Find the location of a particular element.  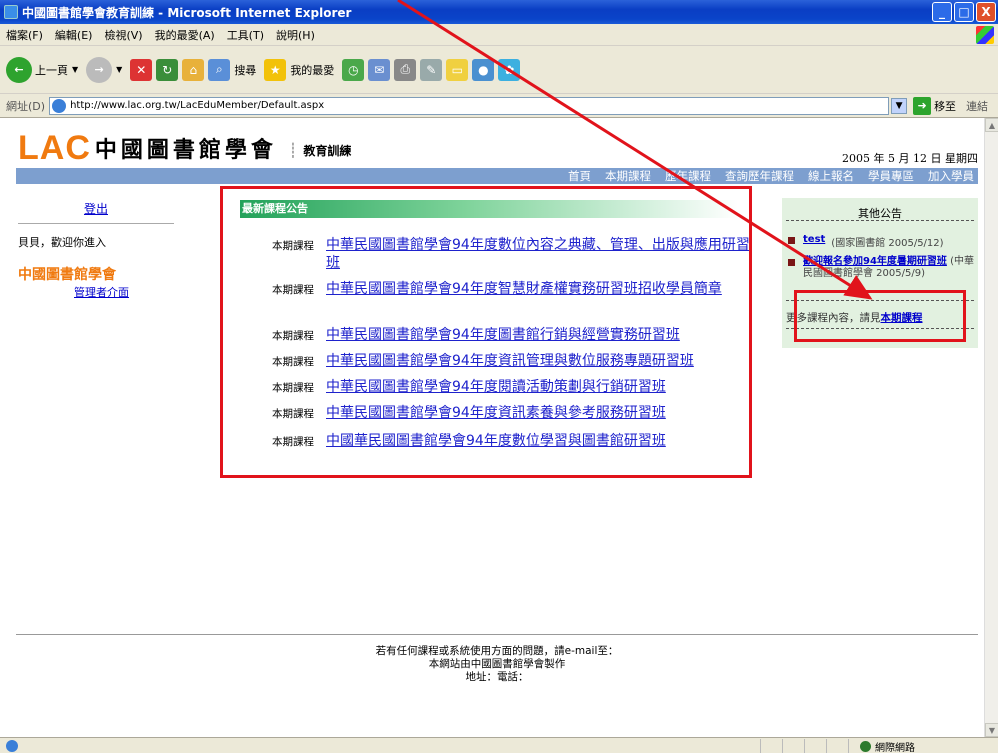

favorites-label: 我的最愛 is located at coordinates (312, 70).